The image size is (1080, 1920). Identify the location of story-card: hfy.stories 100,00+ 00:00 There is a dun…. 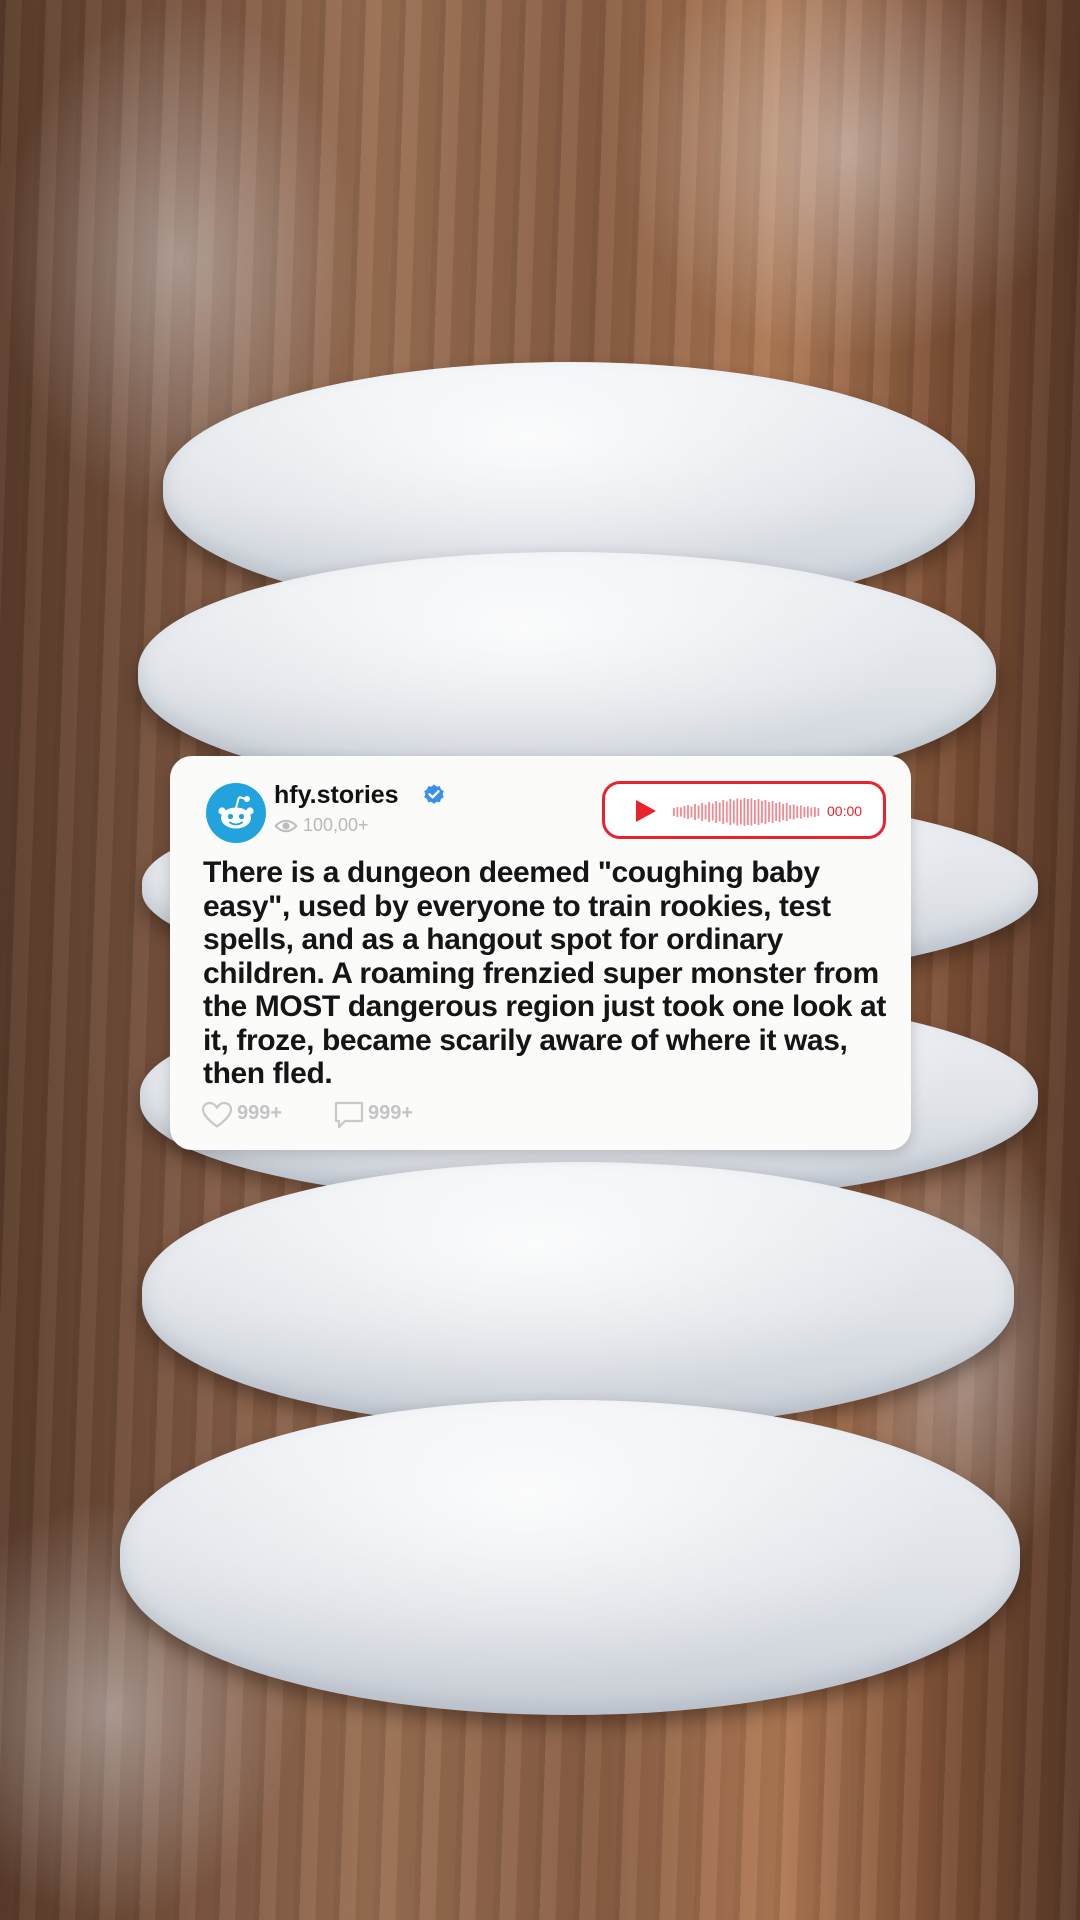
(540, 953).